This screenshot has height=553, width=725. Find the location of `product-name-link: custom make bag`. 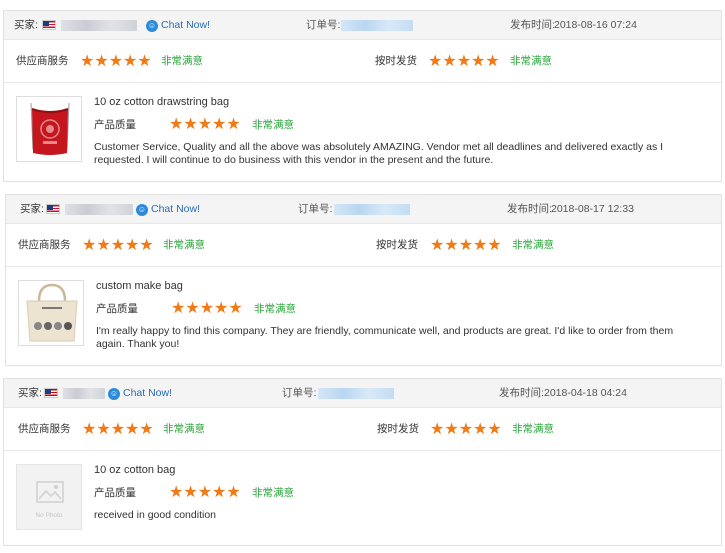

product-name-link: custom make bag is located at coordinates (139, 286).